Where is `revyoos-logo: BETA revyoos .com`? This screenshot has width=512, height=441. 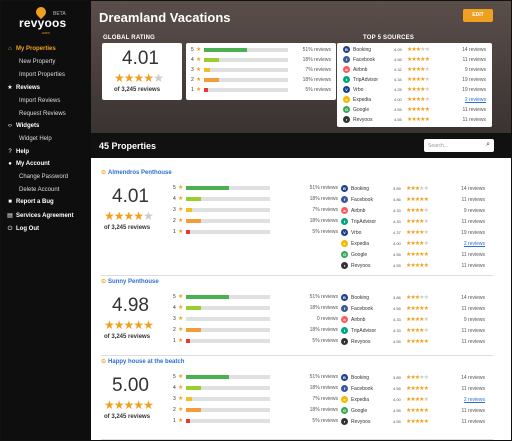
revyoos-logo: BETA revyoos .com is located at coordinates (46, 21).